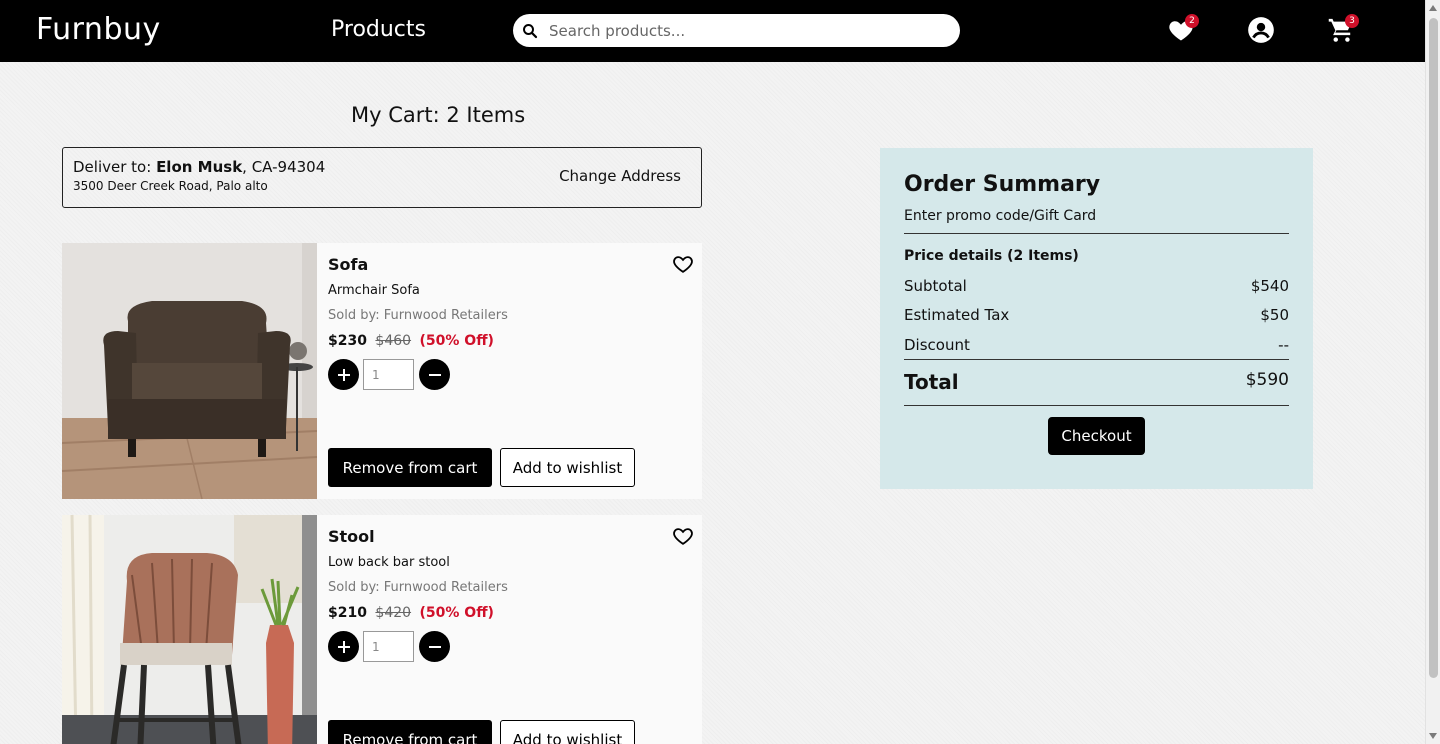 This screenshot has width=1440, height=744. What do you see at coordinates (1096, 436) in the screenshot?
I see `checkout-button: Checkout` at bounding box center [1096, 436].